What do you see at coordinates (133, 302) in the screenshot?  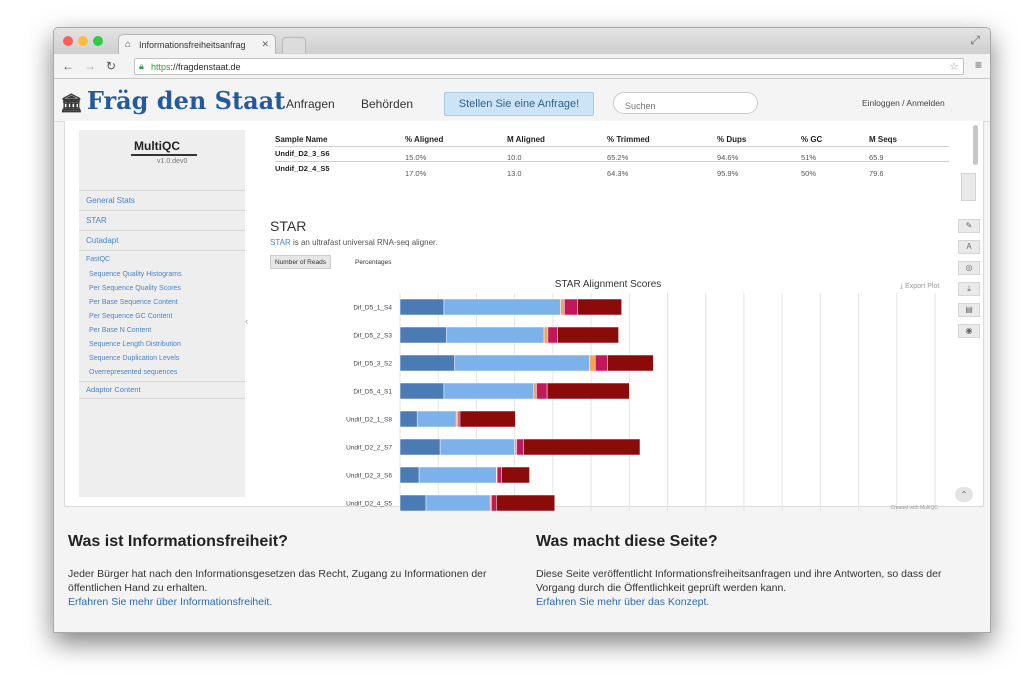 I see `sidebar-subitem: Per Base Sequence Content` at bounding box center [133, 302].